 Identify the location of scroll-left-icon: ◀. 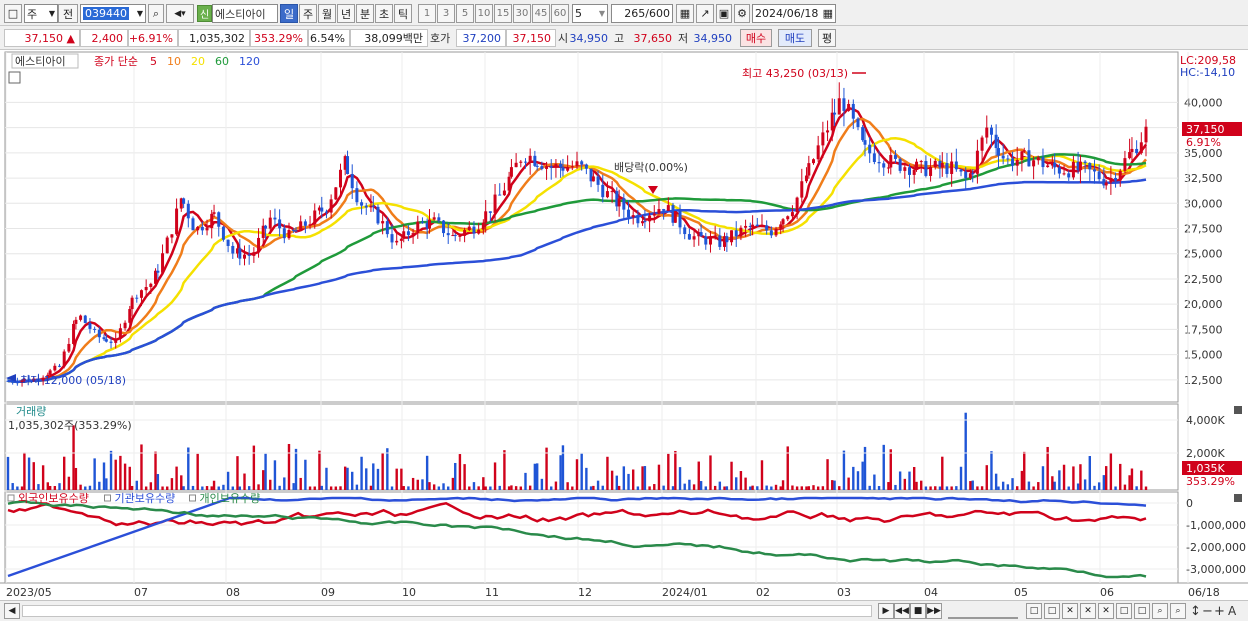
(12, 611).